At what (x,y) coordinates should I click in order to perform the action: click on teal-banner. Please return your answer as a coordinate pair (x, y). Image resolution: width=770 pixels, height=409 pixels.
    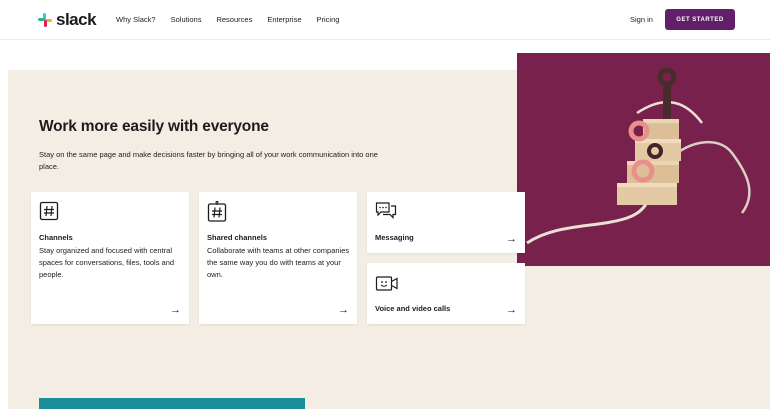
    Looking at the image, I should click on (172, 403).